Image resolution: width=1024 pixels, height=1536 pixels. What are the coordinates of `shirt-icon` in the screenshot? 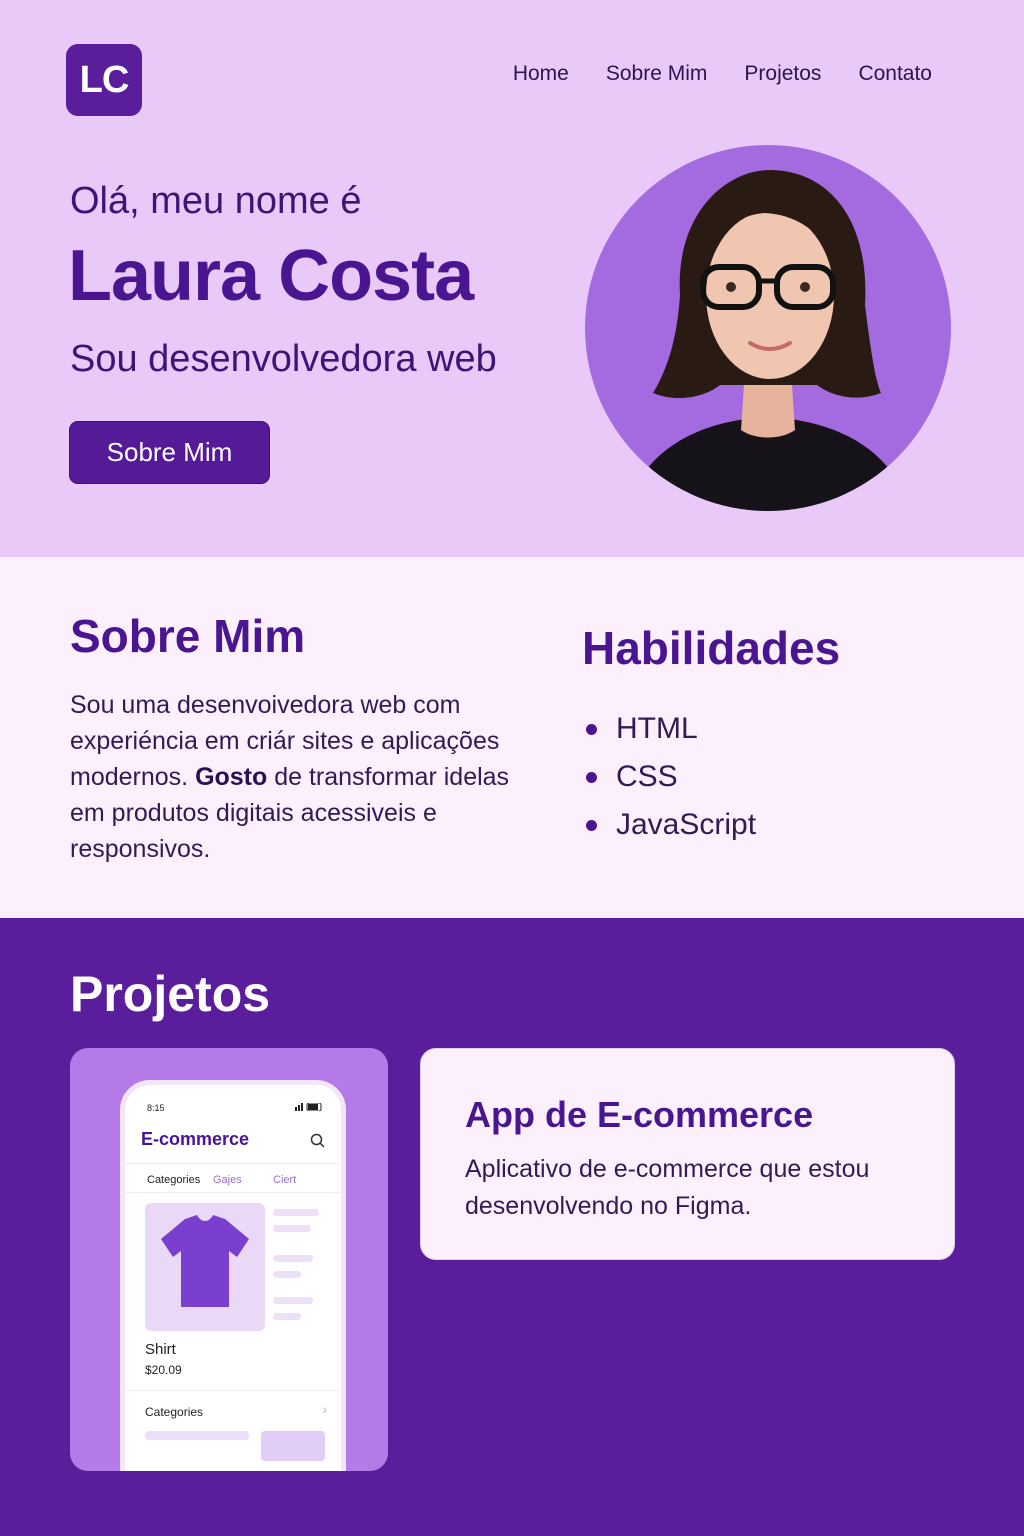 It's located at (205, 1261).